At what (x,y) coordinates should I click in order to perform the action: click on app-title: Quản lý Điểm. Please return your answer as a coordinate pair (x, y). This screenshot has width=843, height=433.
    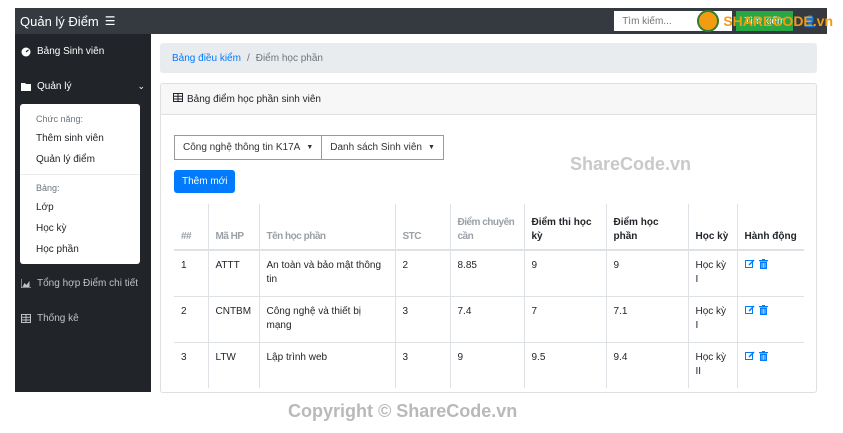
    Looking at the image, I should click on (59, 21).